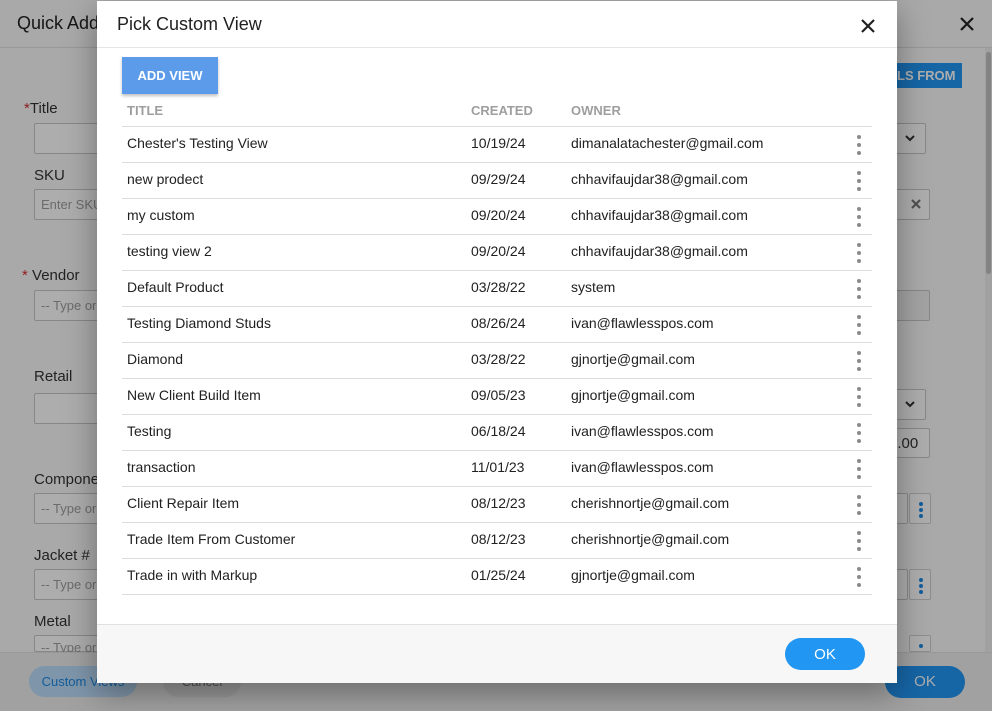  Describe the element at coordinates (165, 179) in the screenshot. I see `row-title: new prodect` at that location.